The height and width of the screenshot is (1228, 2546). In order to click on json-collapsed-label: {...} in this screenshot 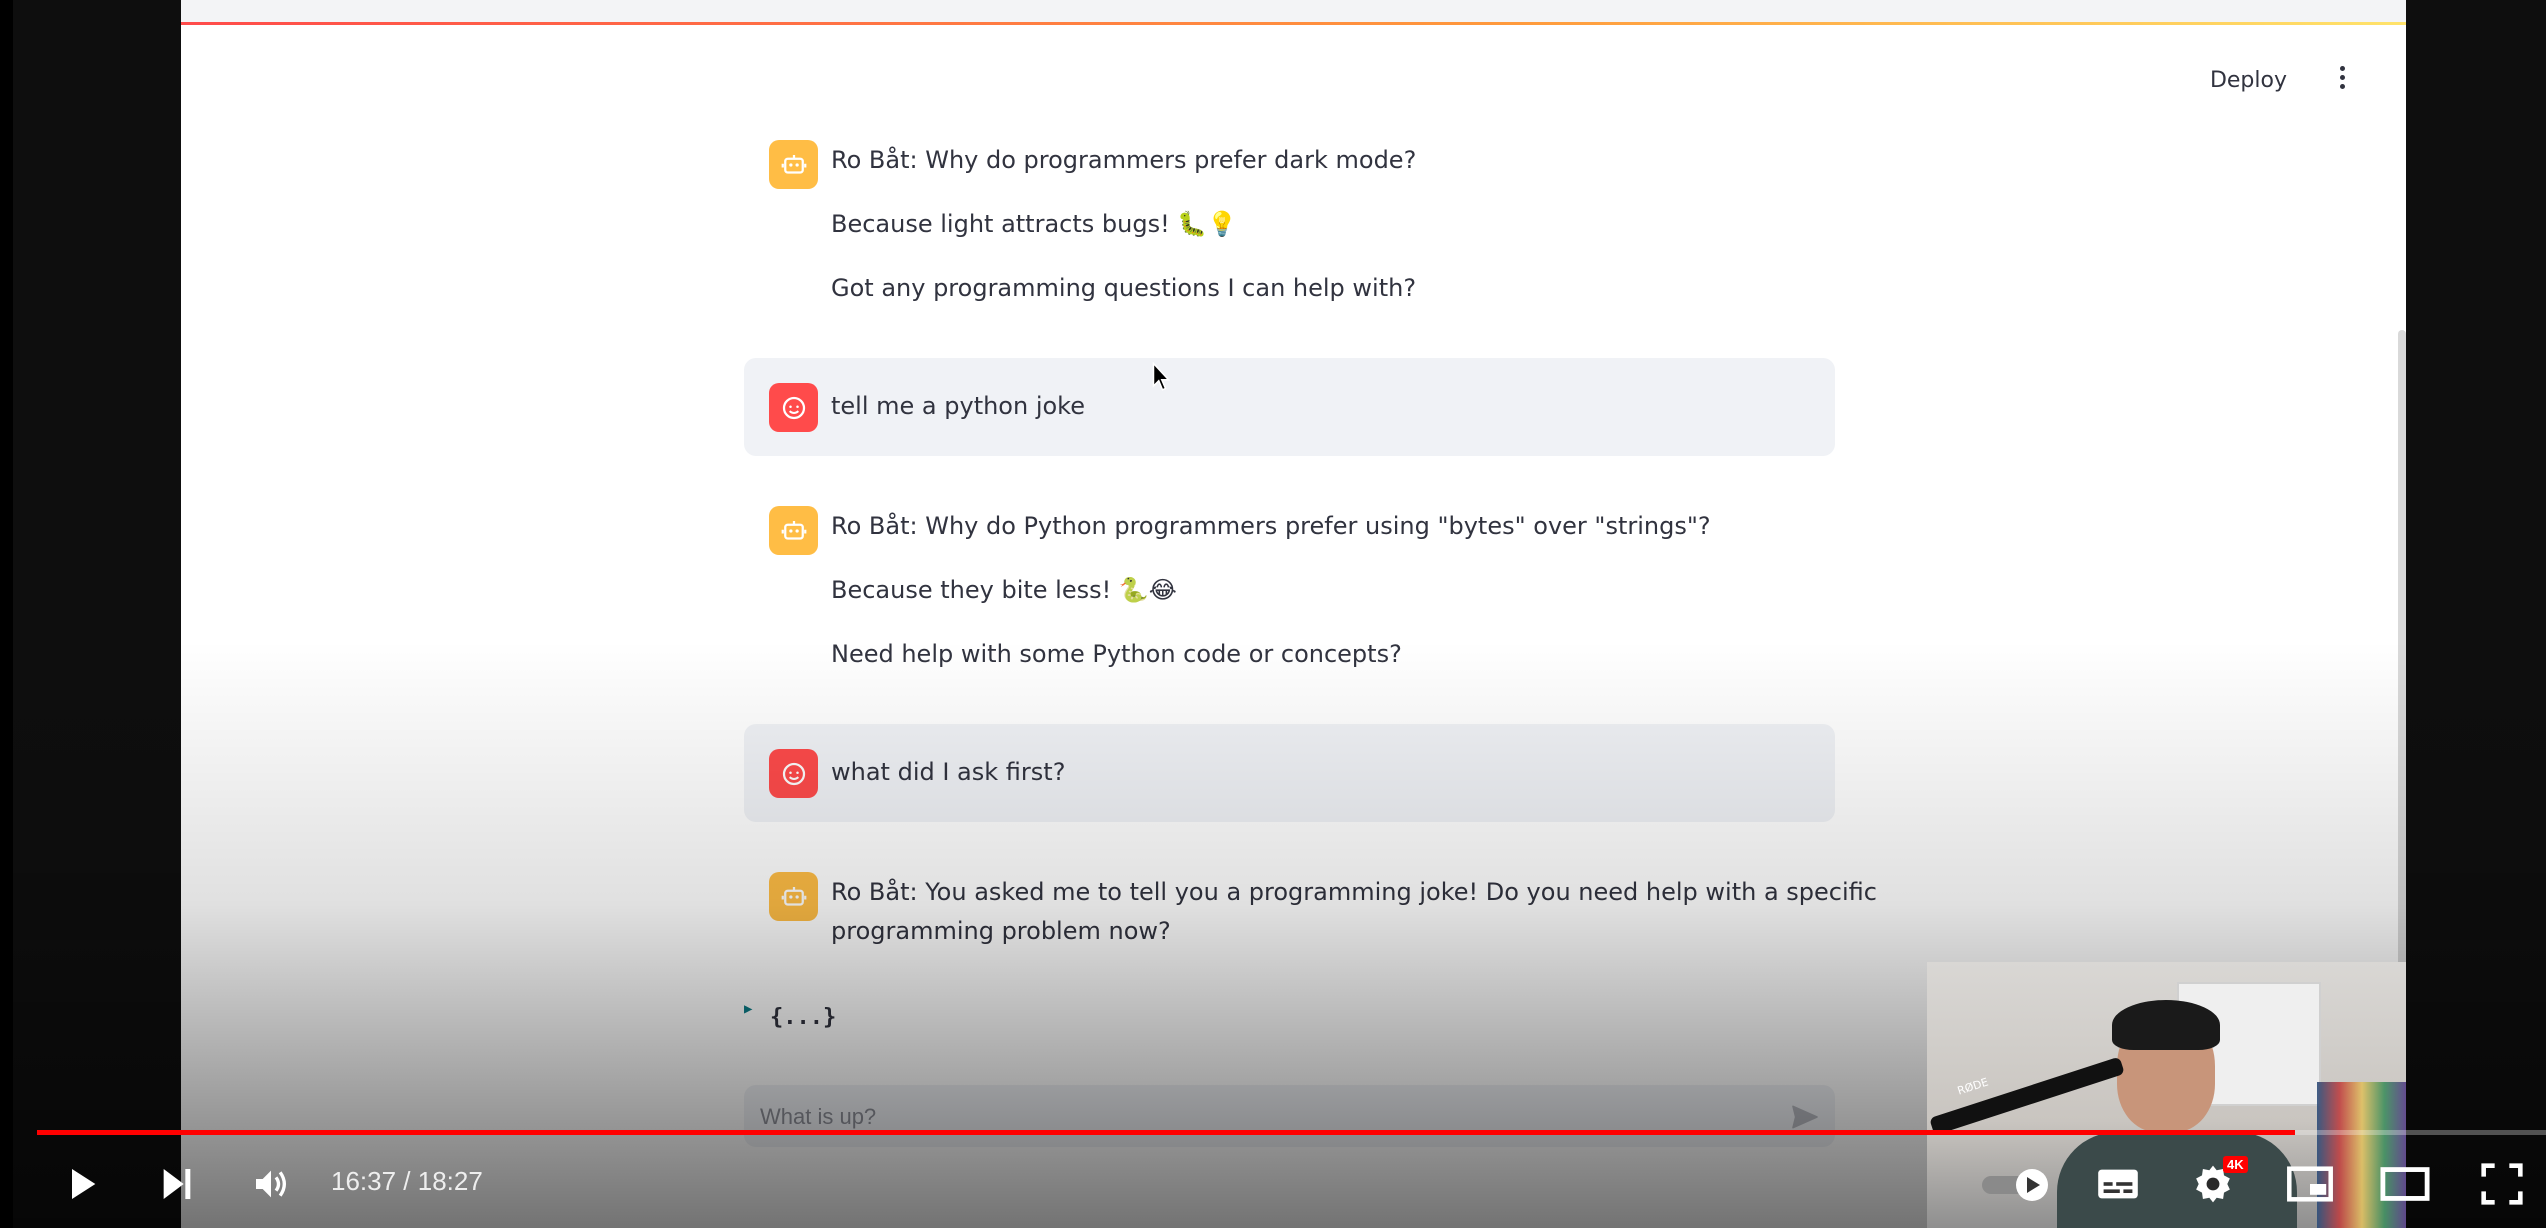, I will do `click(803, 1017)`.